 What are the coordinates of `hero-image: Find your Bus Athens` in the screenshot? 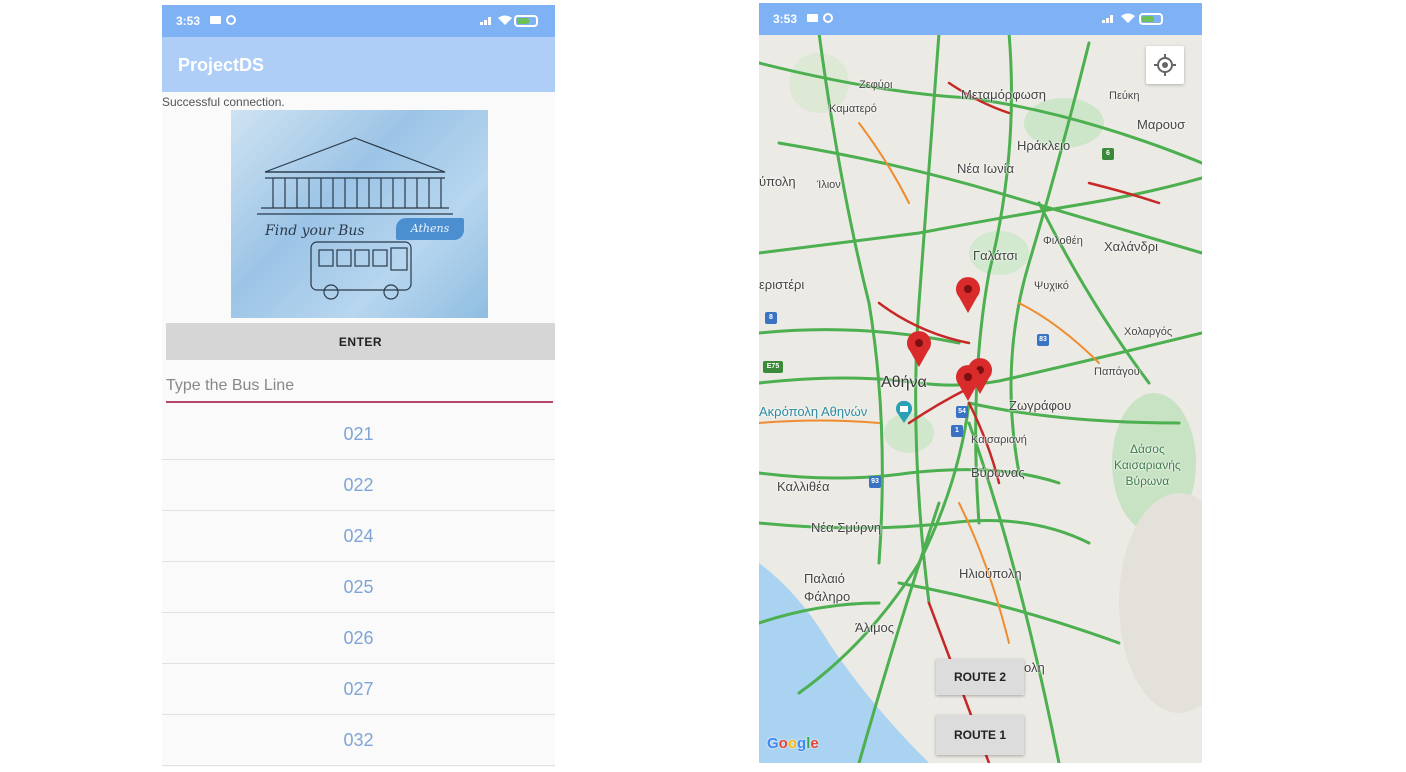 It's located at (359, 214).